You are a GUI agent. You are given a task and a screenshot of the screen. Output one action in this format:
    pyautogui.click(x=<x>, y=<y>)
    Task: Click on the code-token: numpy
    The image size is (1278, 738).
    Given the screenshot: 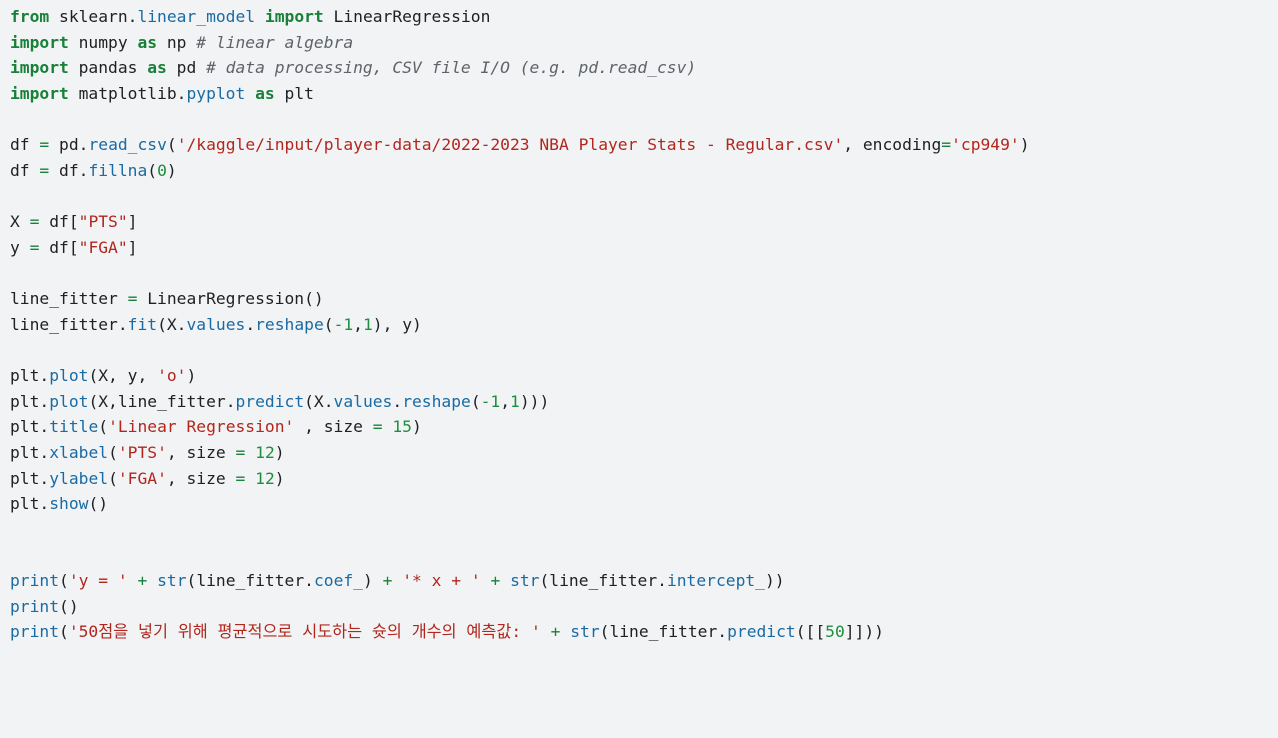 What is the action you would take?
    pyautogui.click(x=103, y=42)
    